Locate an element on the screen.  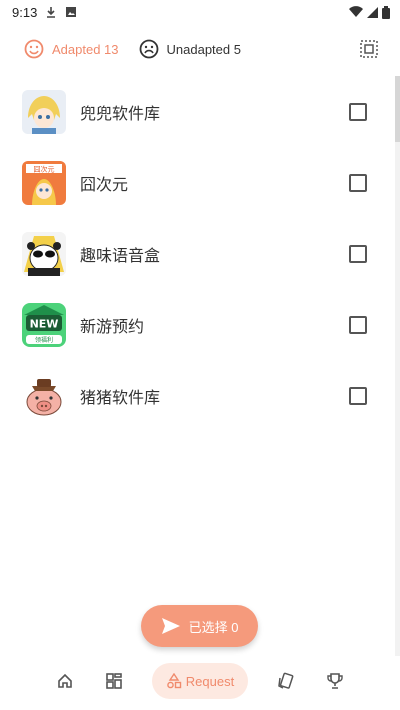
apps-grid-icon is located at coordinates (114, 681).